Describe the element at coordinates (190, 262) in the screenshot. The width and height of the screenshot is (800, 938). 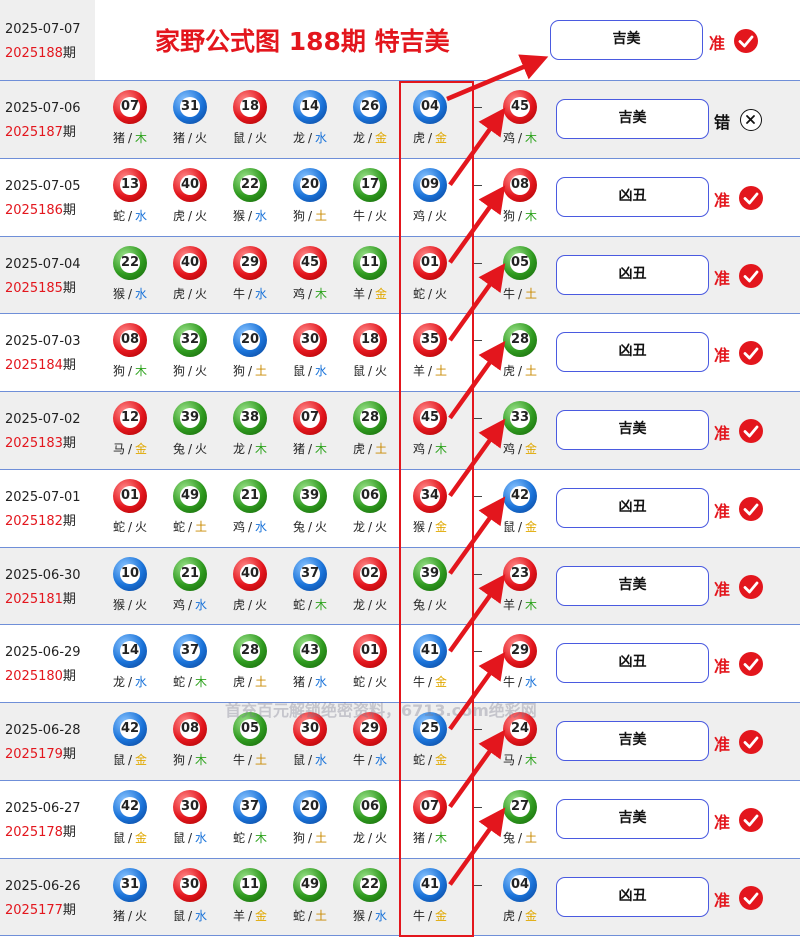
I see `ball-number: 40` at that location.